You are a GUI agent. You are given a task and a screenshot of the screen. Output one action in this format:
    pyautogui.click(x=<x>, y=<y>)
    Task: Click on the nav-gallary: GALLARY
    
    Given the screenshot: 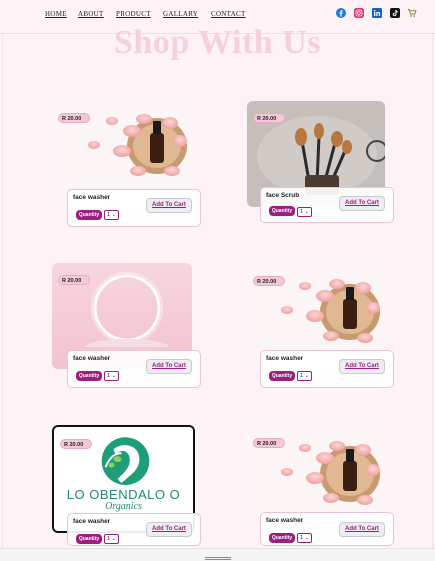 What is the action you would take?
    pyautogui.click(x=180, y=14)
    